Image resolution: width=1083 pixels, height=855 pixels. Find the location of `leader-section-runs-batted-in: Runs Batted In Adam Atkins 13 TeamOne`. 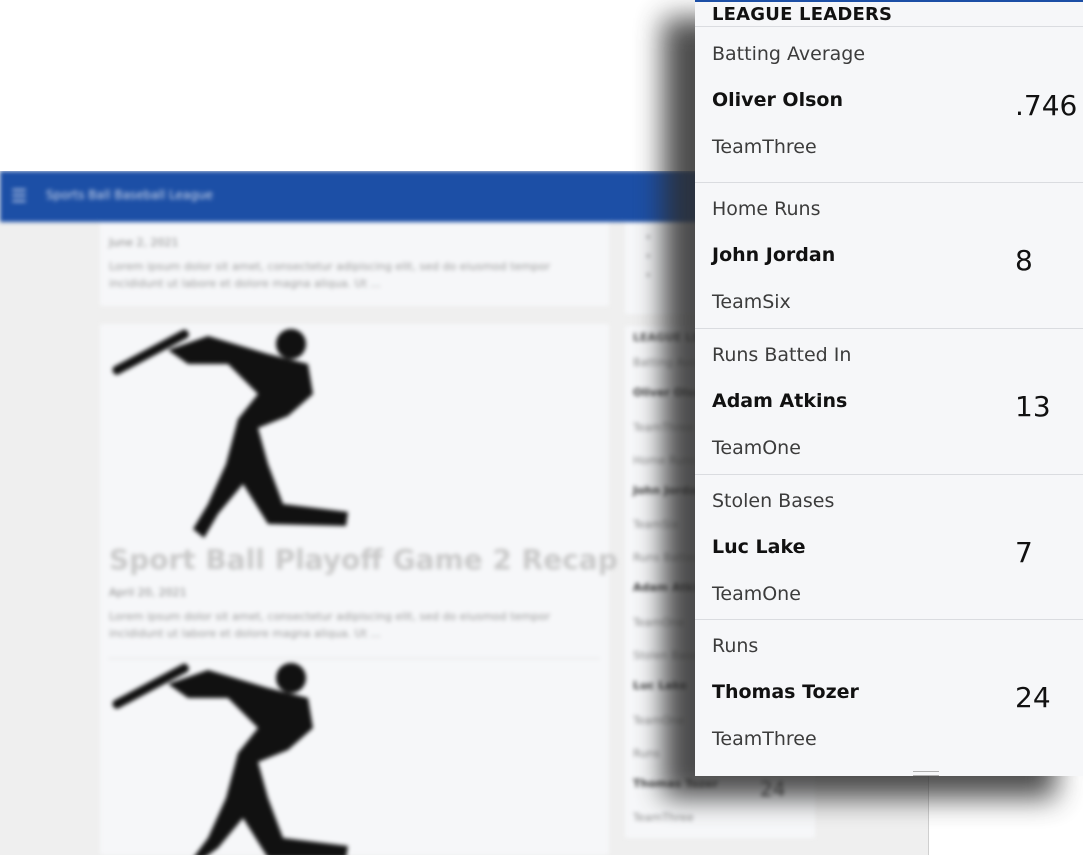

leader-section-runs-batted-in: Runs Batted In Adam Atkins 13 TeamOne is located at coordinates (889, 401).